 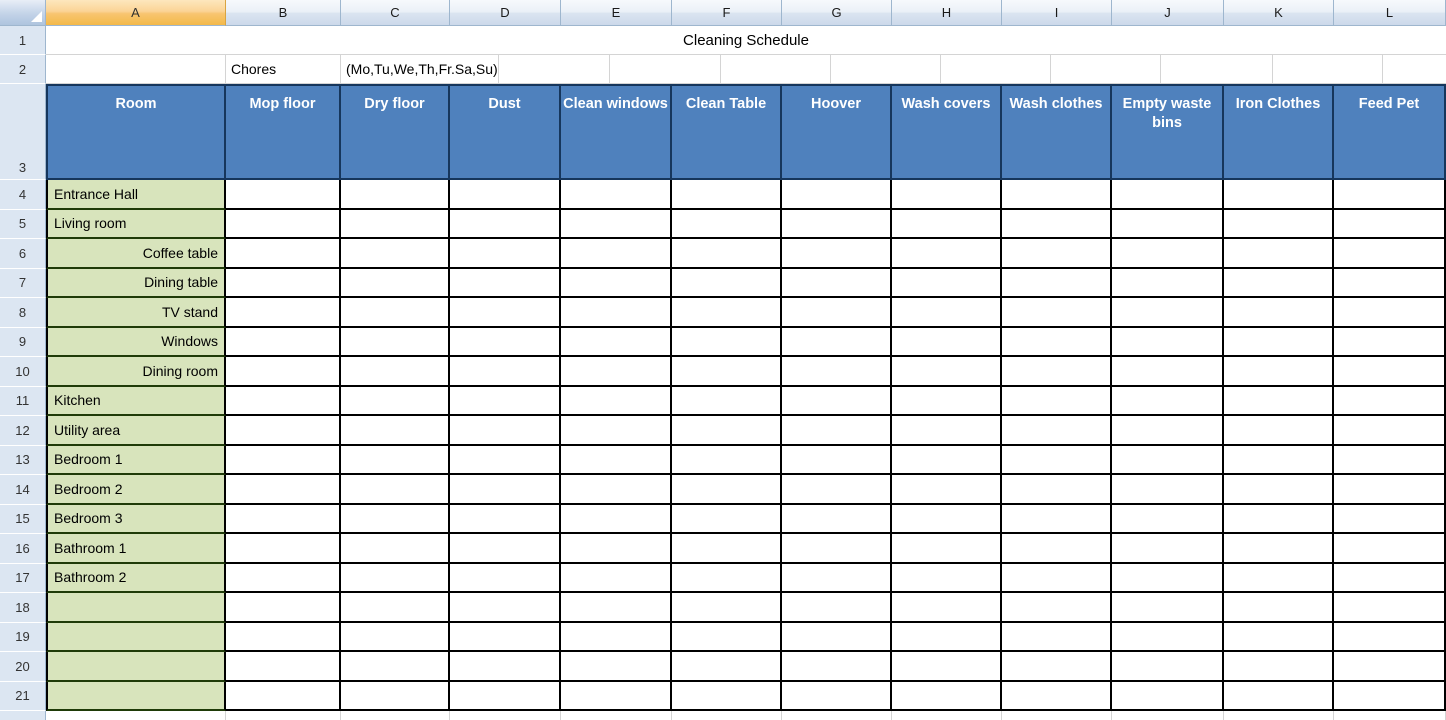 What do you see at coordinates (505, 549) in the screenshot?
I see `cell-D16` at bounding box center [505, 549].